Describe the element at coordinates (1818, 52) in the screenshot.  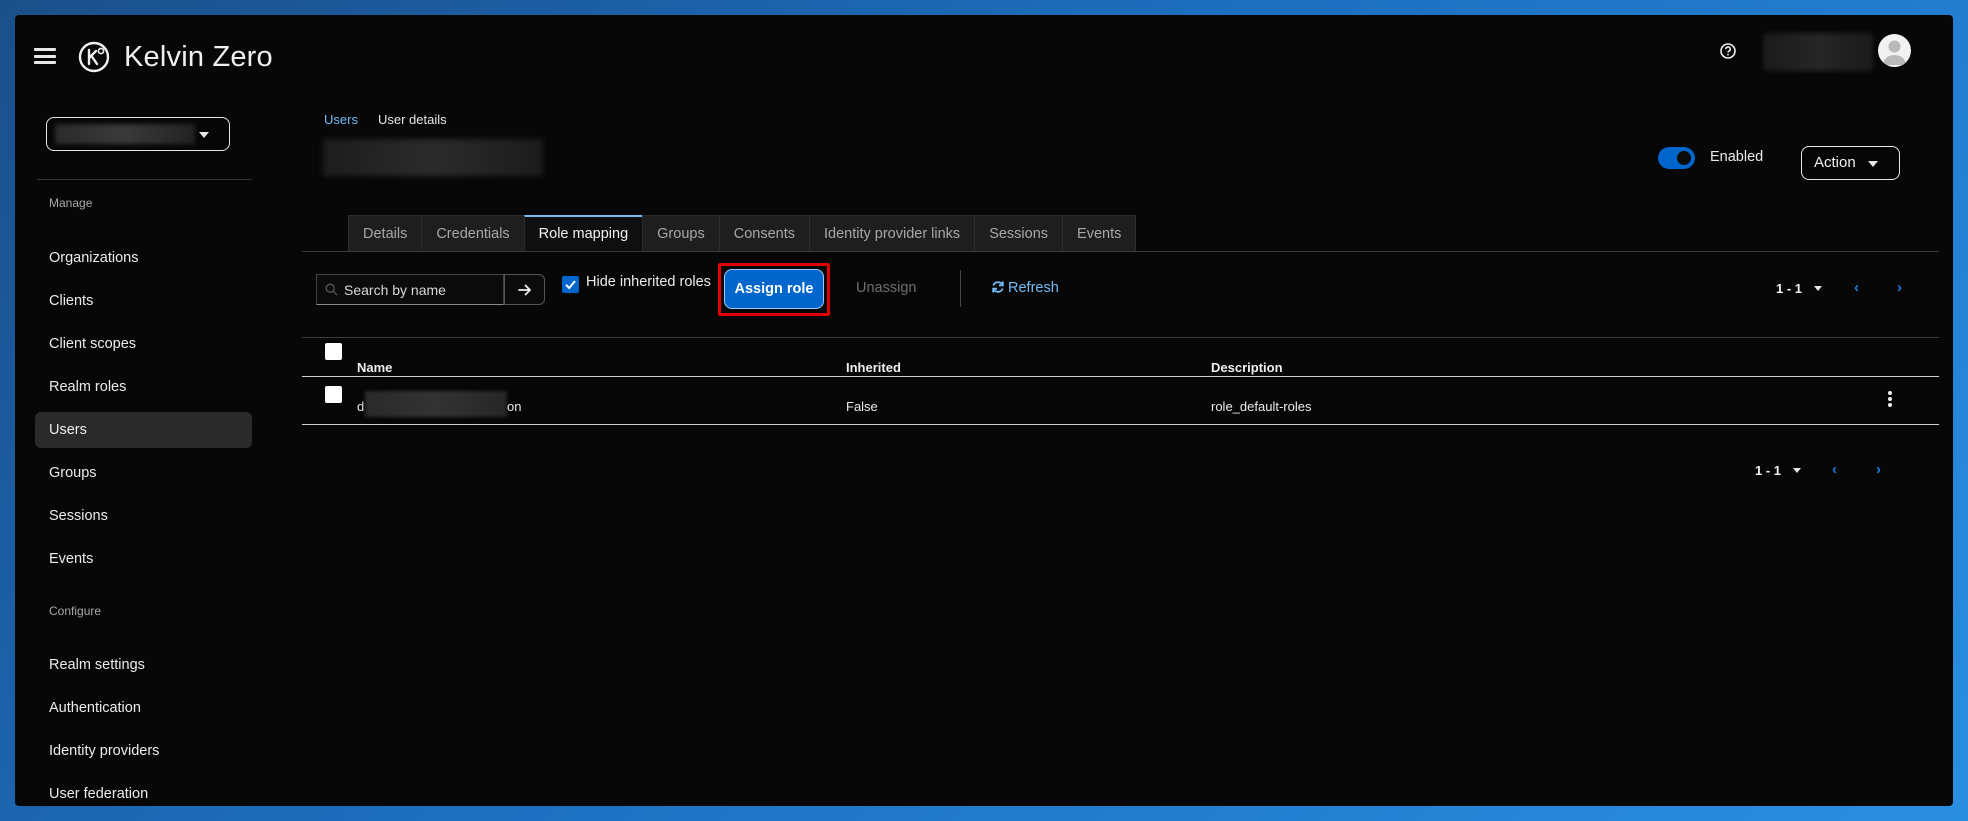
I see `user-menu-redacted` at that location.